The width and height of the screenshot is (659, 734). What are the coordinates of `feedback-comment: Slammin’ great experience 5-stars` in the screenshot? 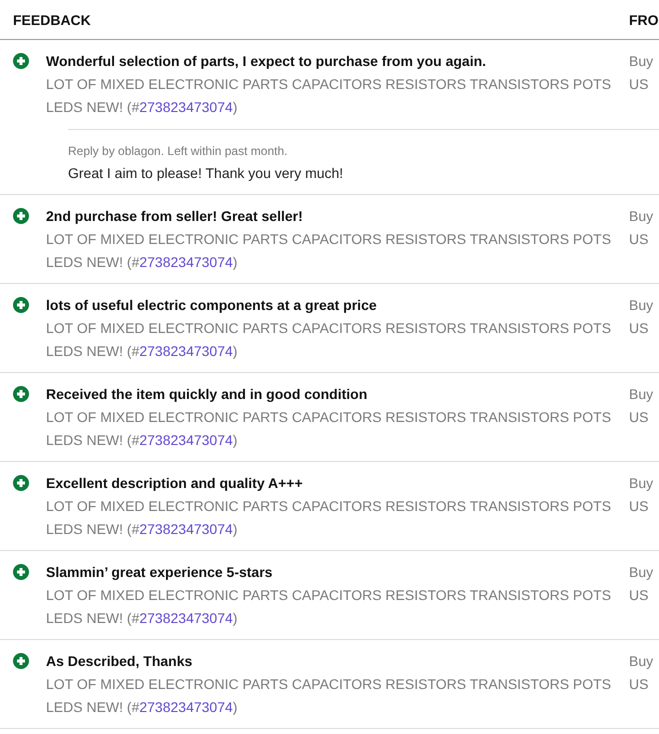 It's located at (160, 572).